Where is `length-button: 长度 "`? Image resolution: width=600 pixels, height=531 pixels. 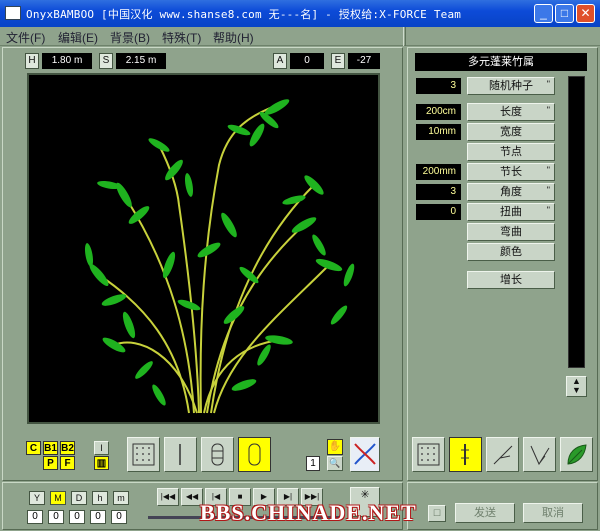 length-button: 长度 " is located at coordinates (511, 112).